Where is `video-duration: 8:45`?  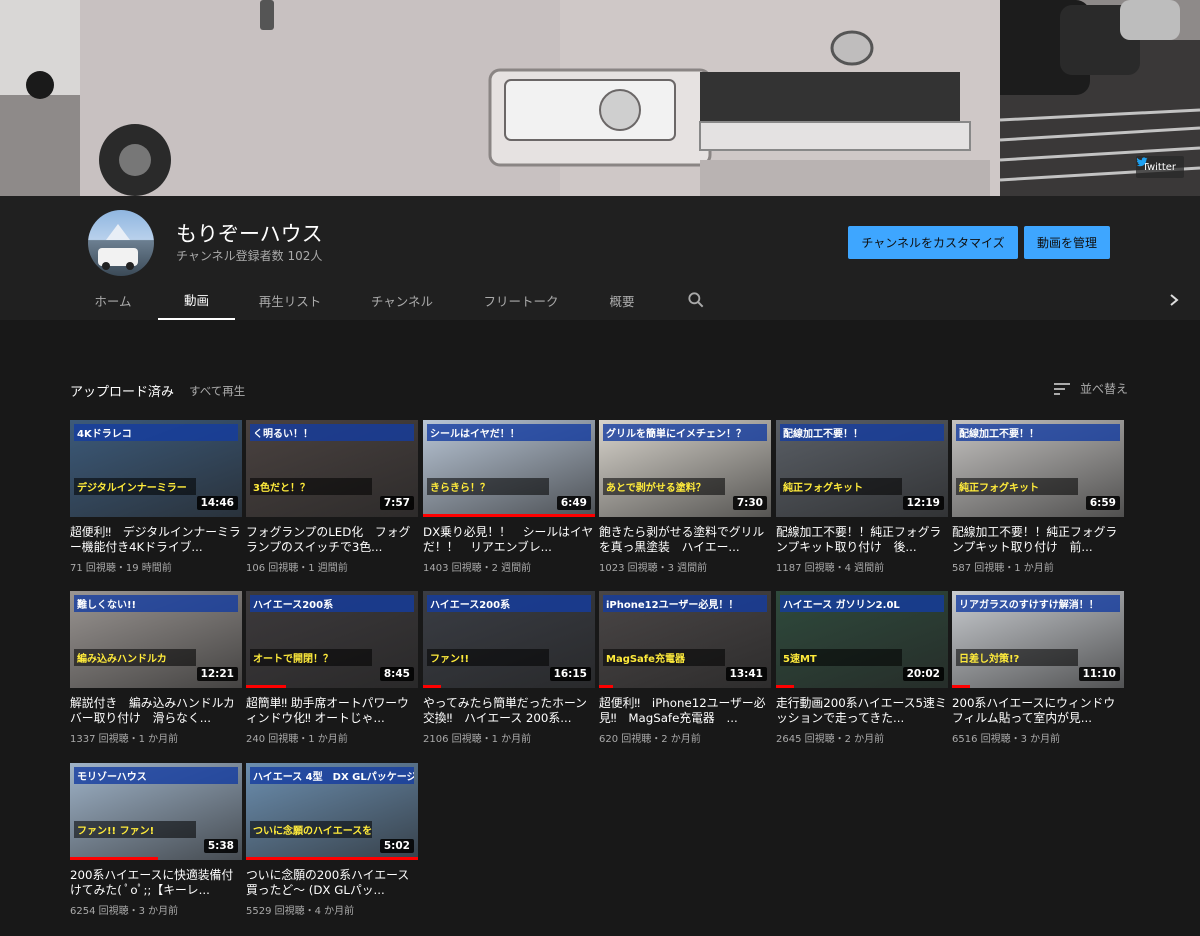
video-duration: 8:45 is located at coordinates (396, 674).